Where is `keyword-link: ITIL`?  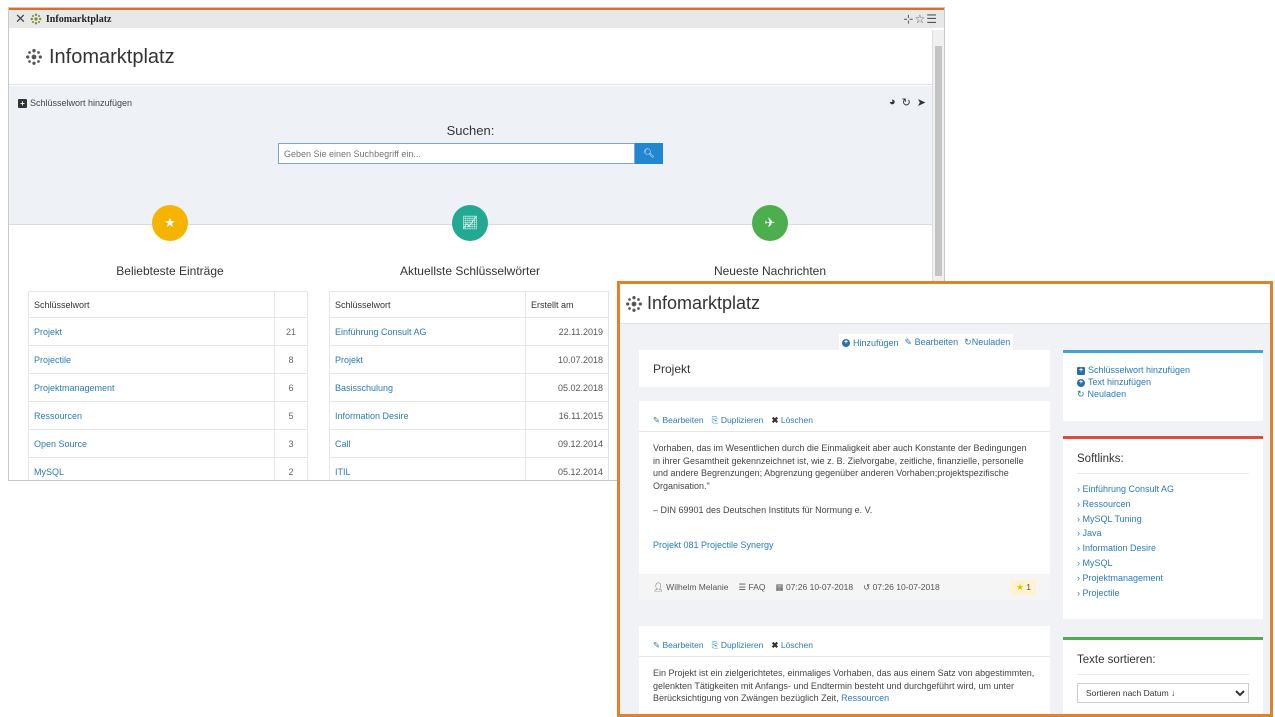
keyword-link: ITIL is located at coordinates (343, 472).